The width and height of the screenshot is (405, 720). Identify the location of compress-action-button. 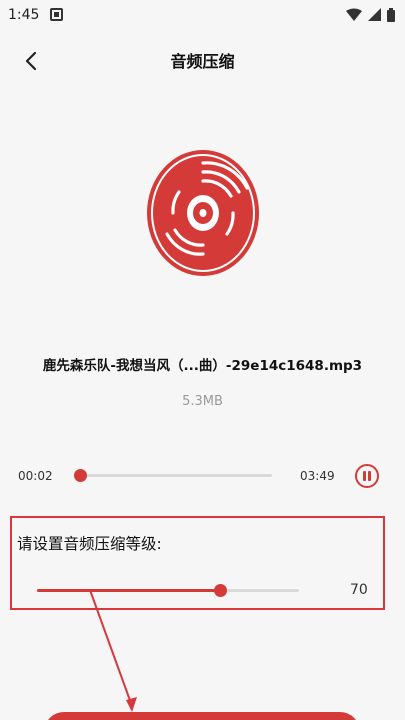
(202, 716).